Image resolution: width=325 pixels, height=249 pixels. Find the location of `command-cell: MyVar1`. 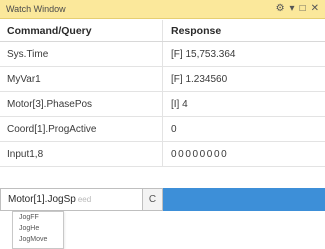

command-cell: MyVar1 is located at coordinates (81, 79).